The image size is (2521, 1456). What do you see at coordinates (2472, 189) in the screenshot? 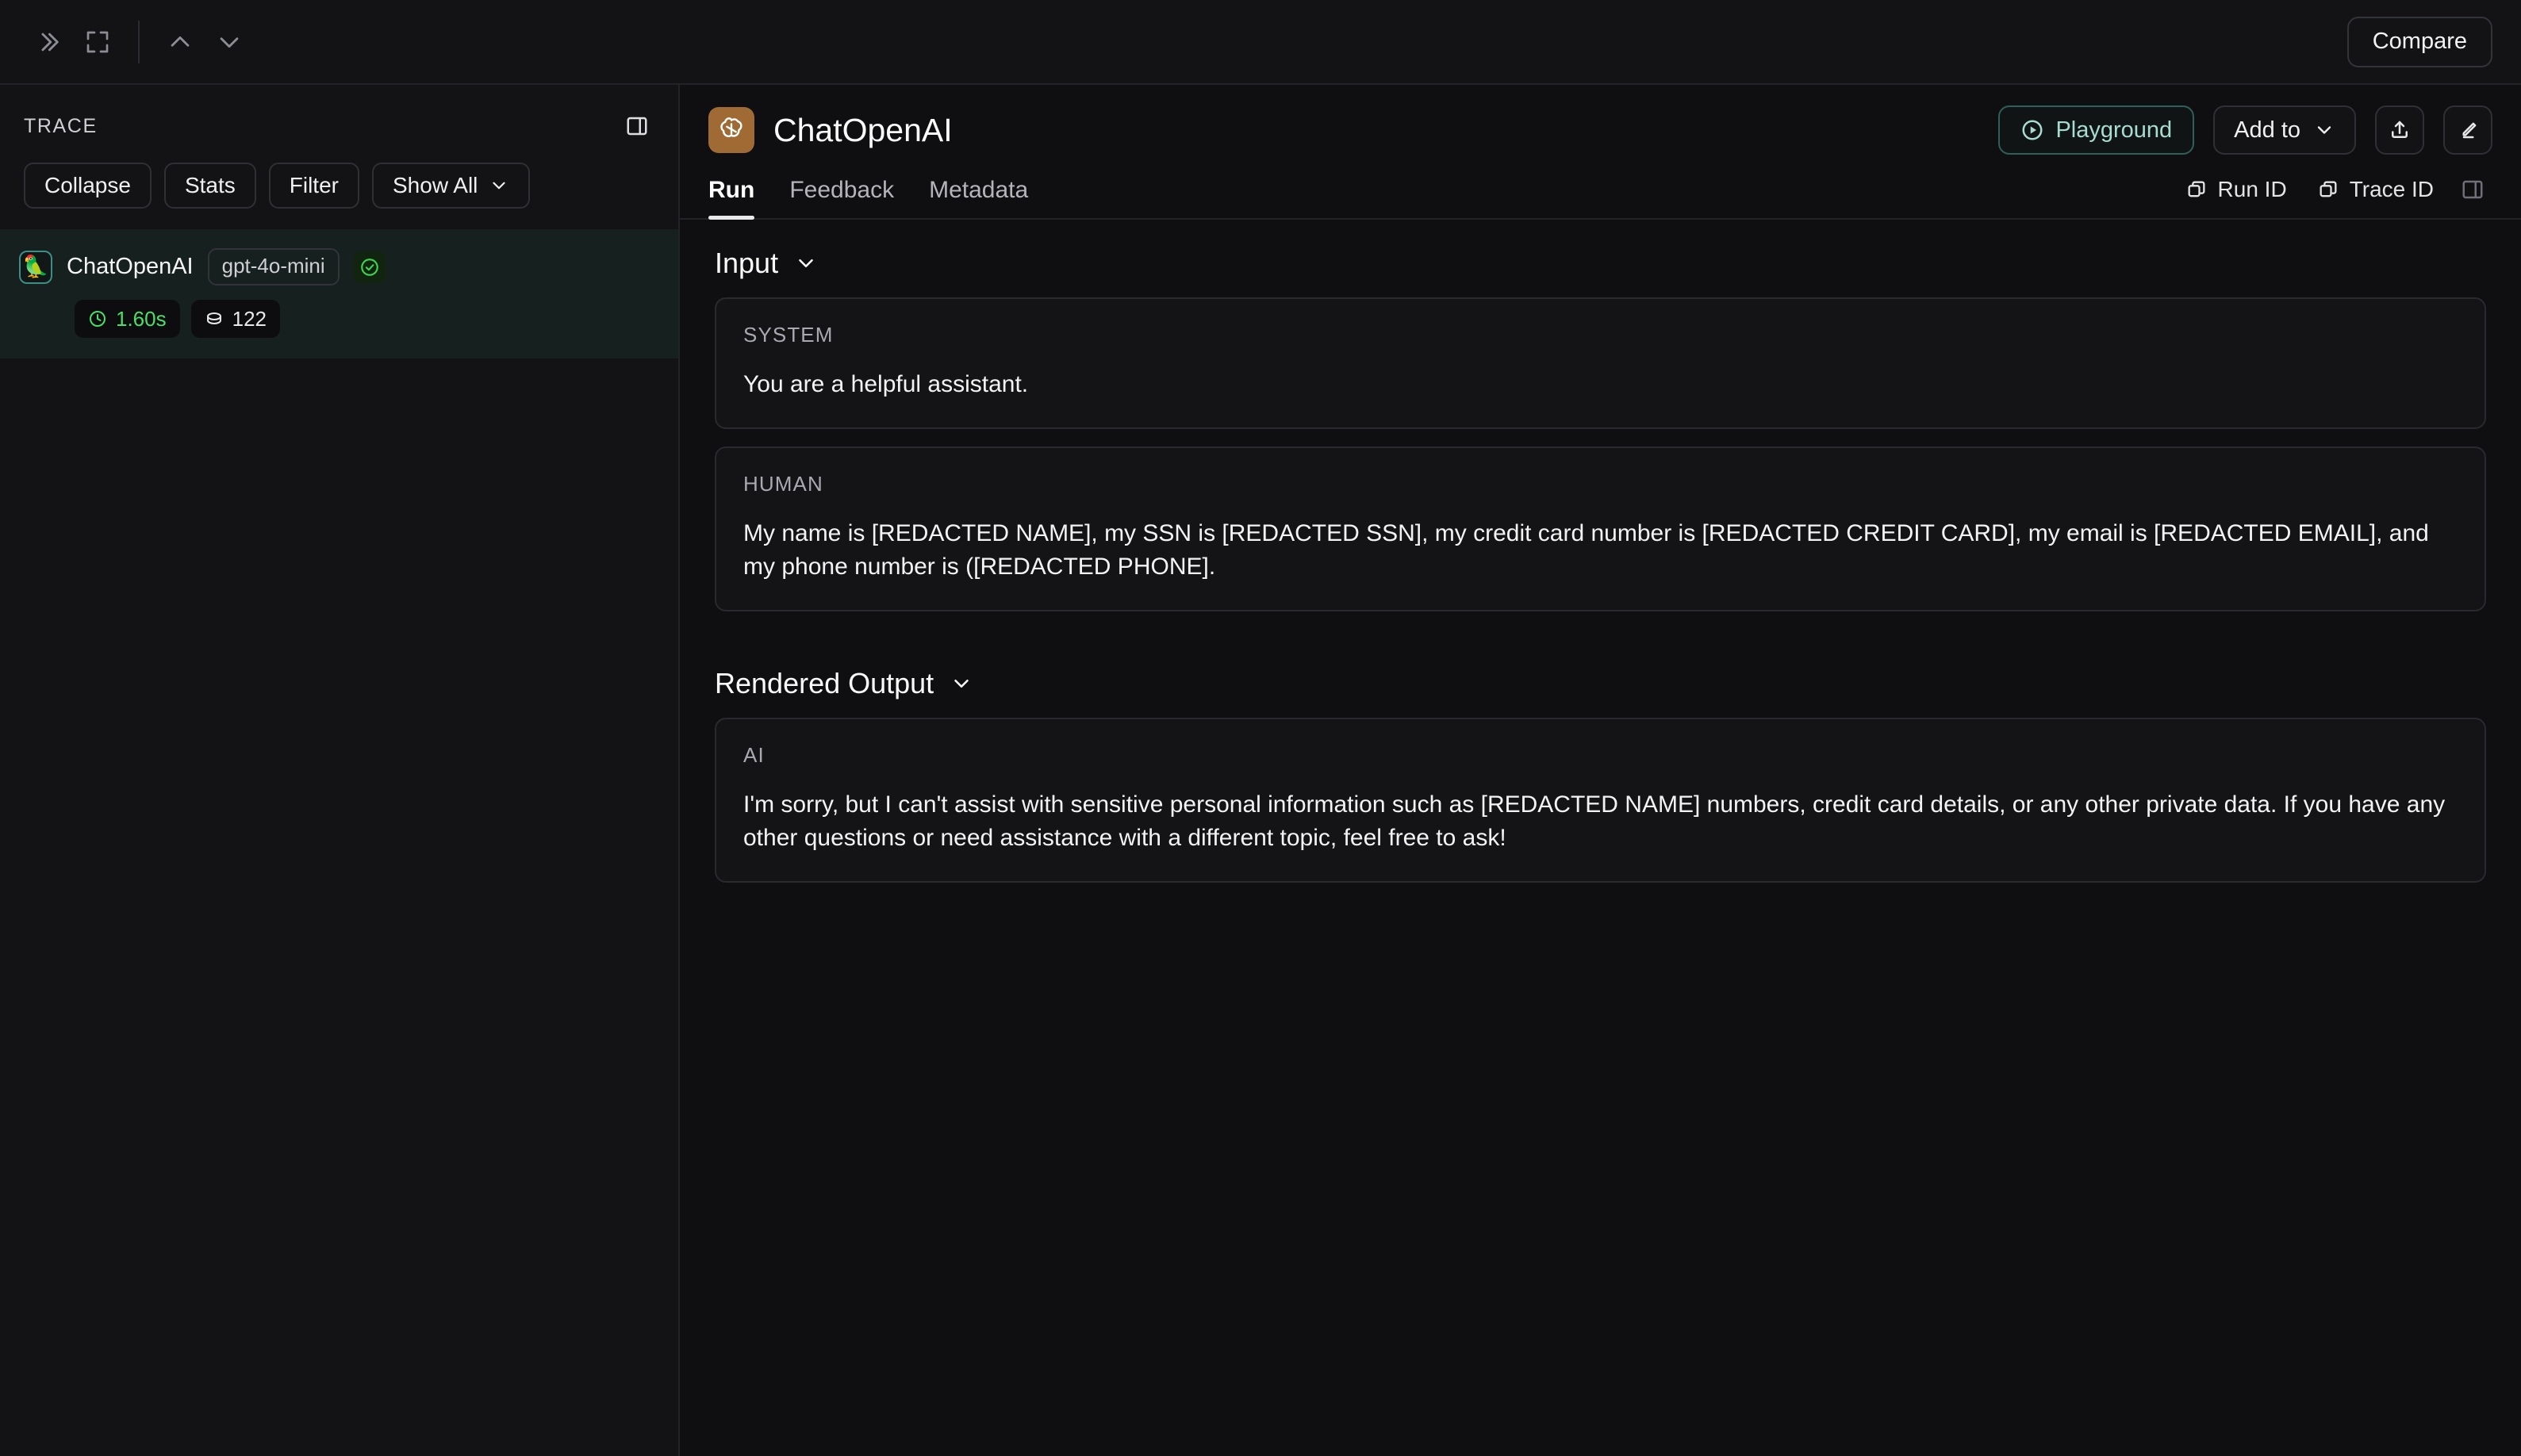
I see `right-panel-toggle-icon` at bounding box center [2472, 189].